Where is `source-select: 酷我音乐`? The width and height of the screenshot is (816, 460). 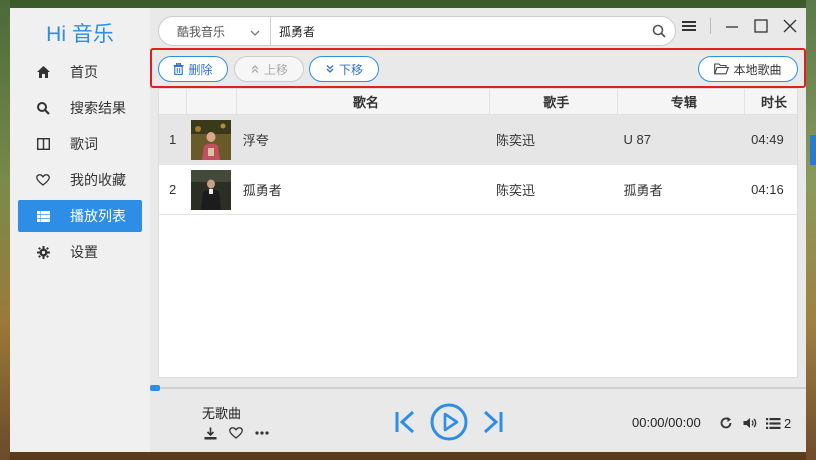
source-select: 酷我音乐 is located at coordinates (215, 31).